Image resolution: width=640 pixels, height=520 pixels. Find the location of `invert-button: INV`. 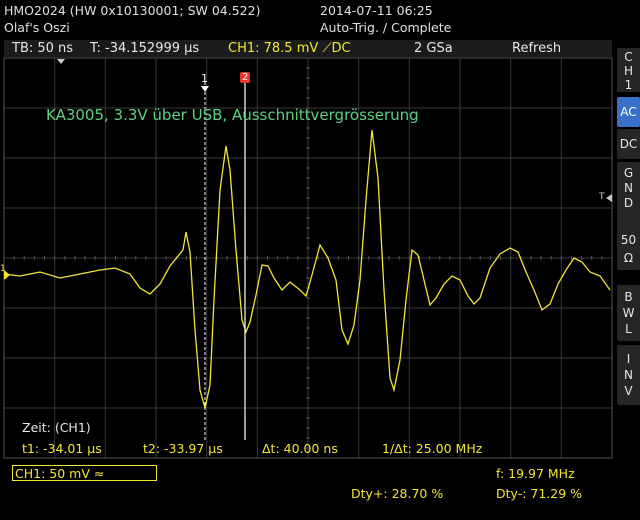

invert-button: INV is located at coordinates (628, 375).